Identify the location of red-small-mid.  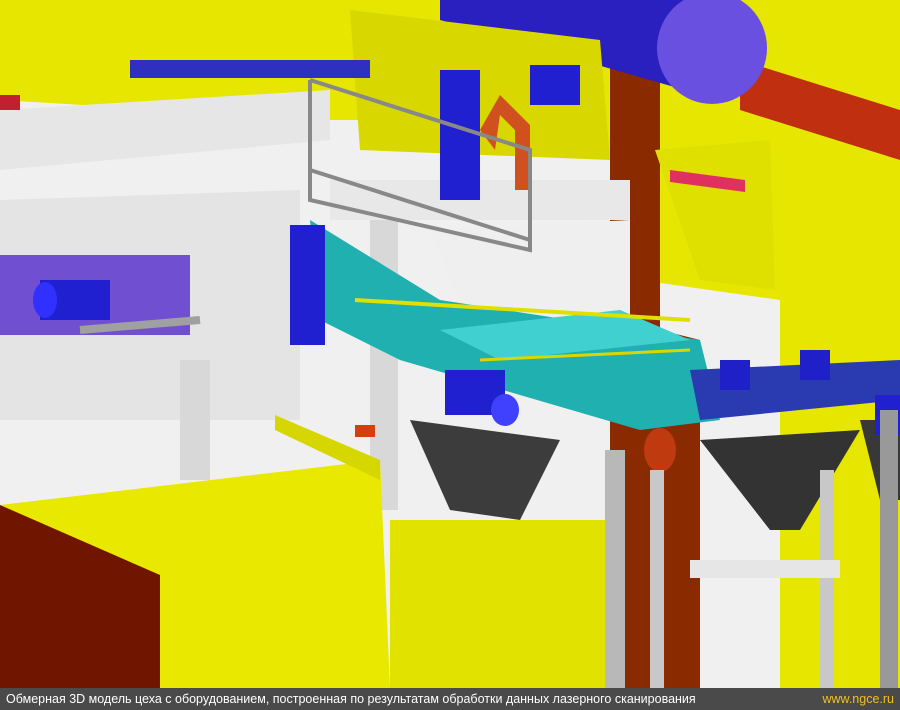
(365, 431).